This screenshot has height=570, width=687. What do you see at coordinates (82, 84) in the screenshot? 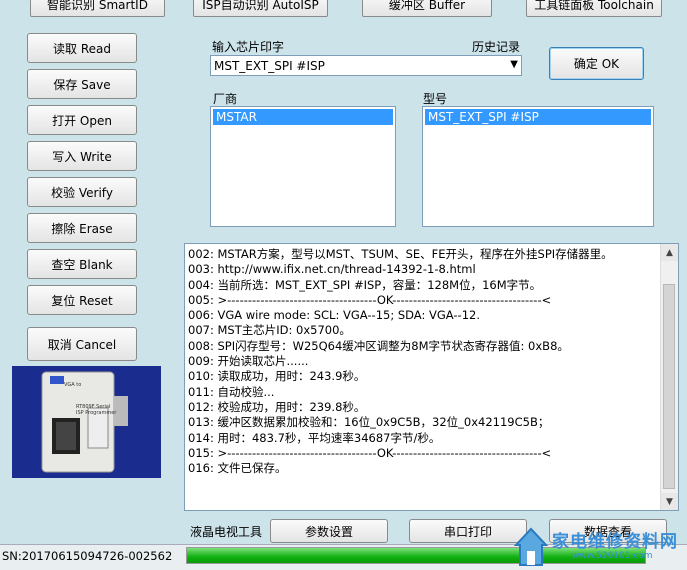
I see `save-button: 保存 Save` at bounding box center [82, 84].